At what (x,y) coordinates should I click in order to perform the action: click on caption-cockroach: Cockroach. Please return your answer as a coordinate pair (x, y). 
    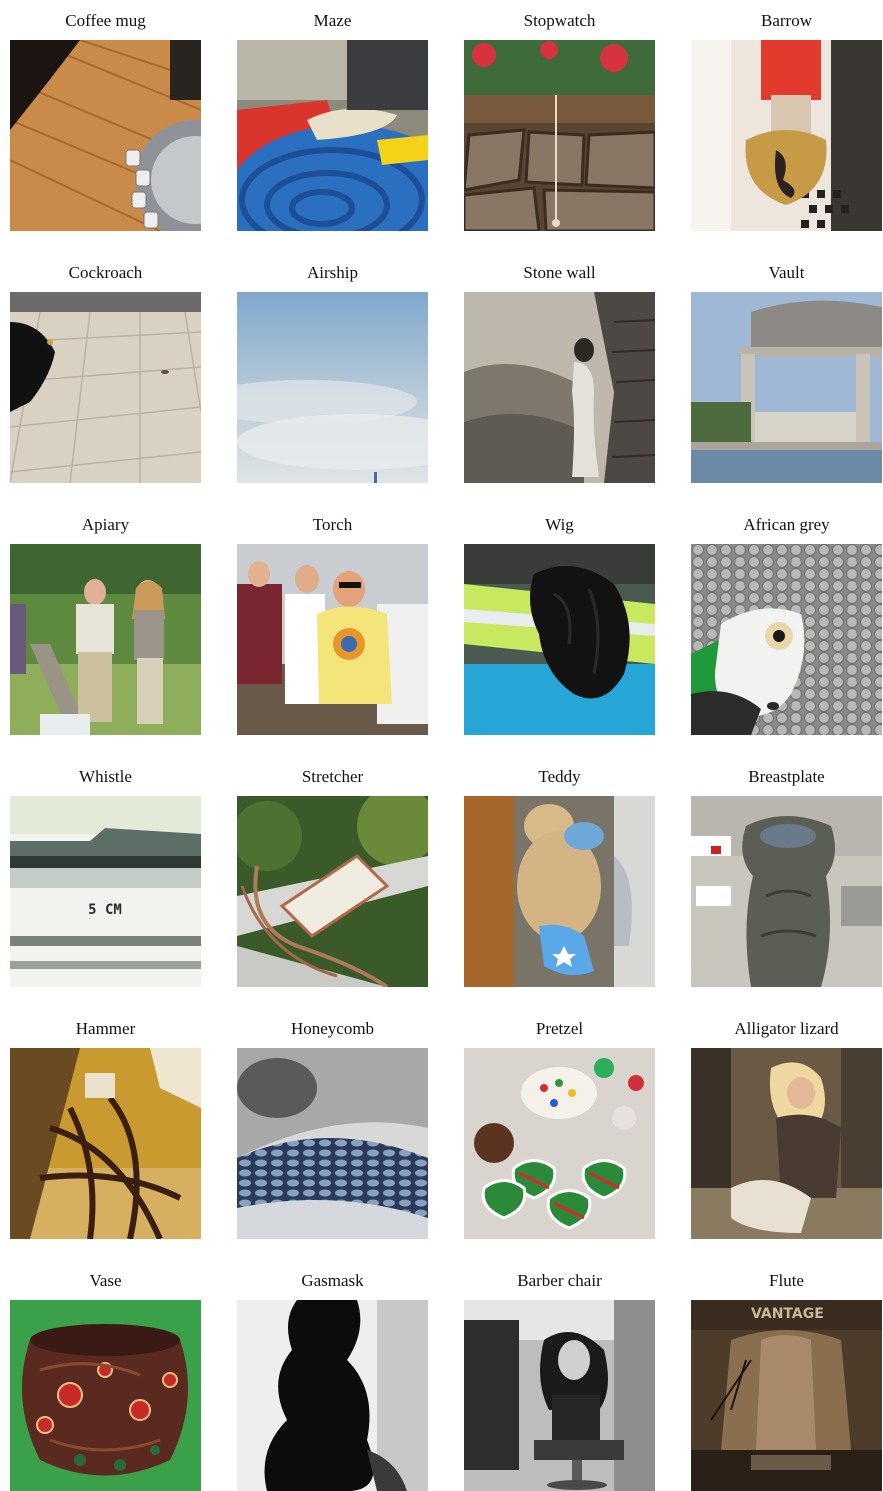
    Looking at the image, I should click on (105, 272).